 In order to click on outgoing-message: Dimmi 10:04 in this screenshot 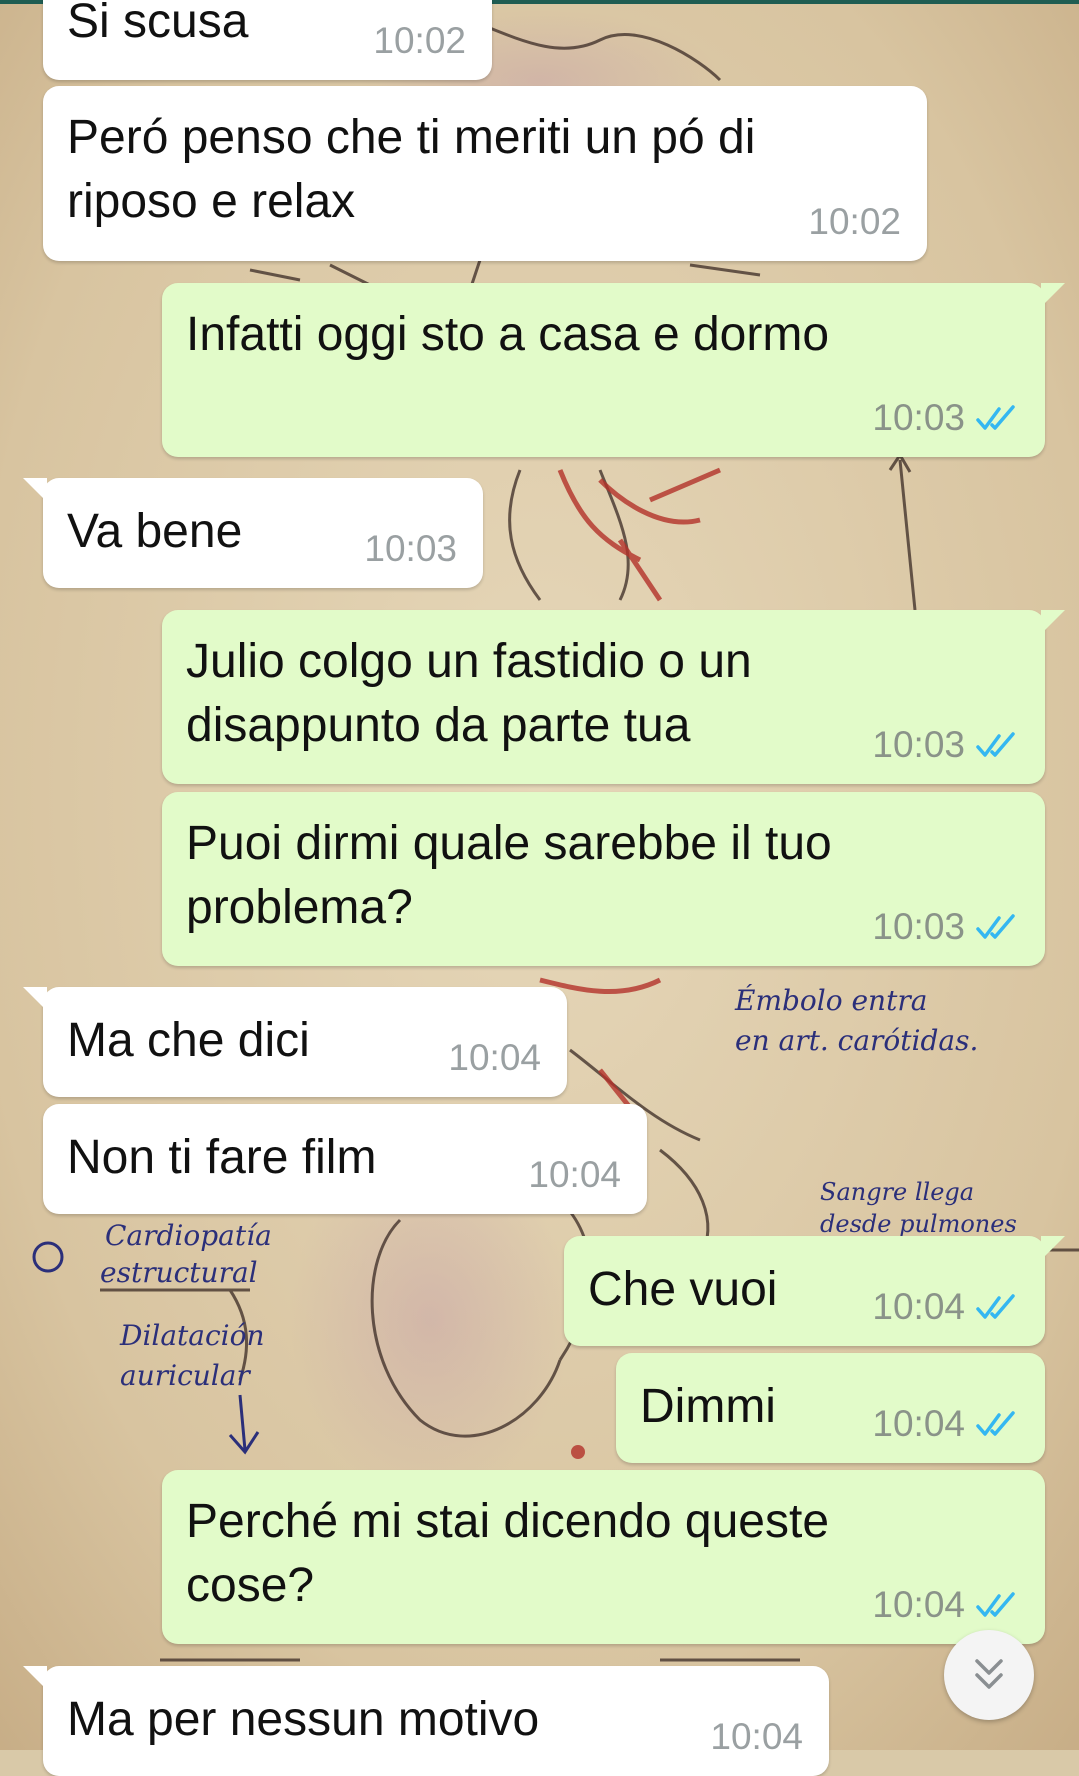, I will do `click(830, 1408)`.